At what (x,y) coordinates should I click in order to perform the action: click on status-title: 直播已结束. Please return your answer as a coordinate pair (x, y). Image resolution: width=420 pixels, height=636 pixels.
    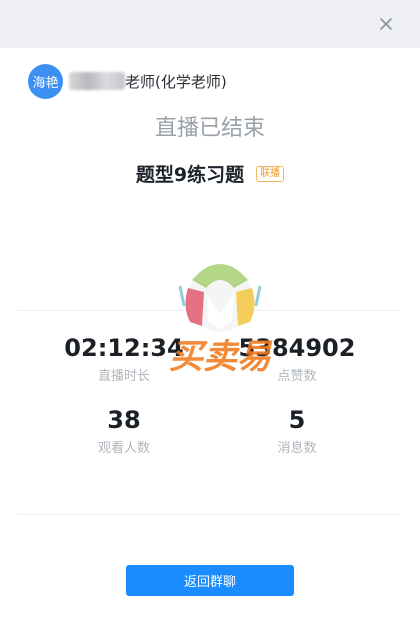
    Looking at the image, I should click on (209, 128).